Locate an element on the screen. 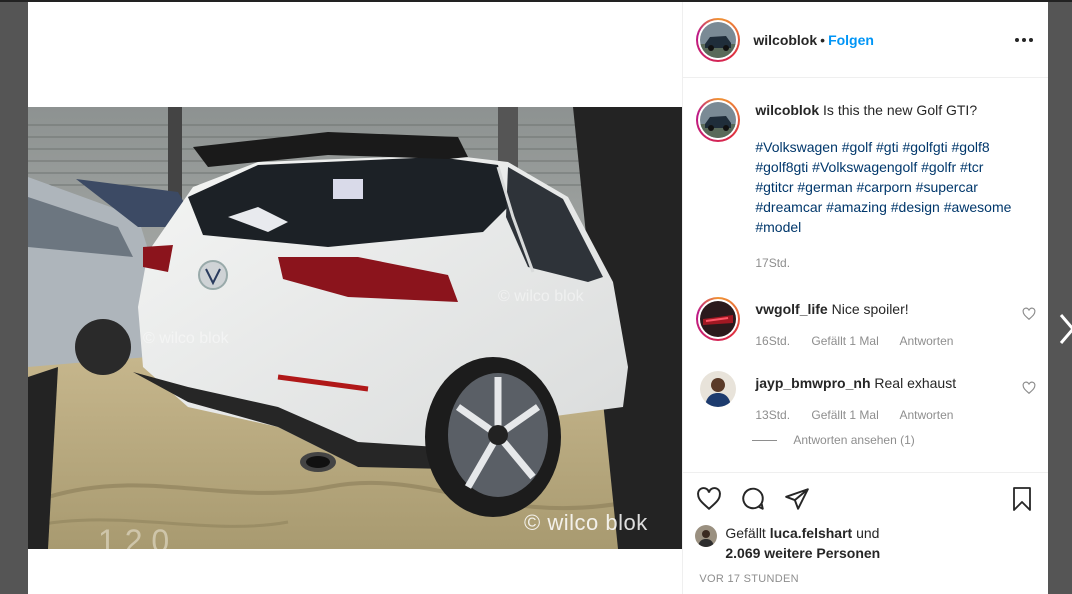 This screenshot has height=594, width=1072. bookmark-icon is located at coordinates (1022, 499).